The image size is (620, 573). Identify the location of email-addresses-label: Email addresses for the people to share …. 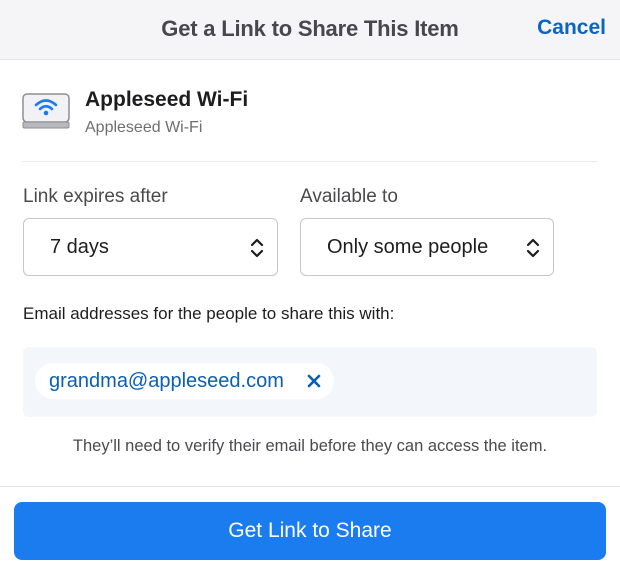
(209, 313).